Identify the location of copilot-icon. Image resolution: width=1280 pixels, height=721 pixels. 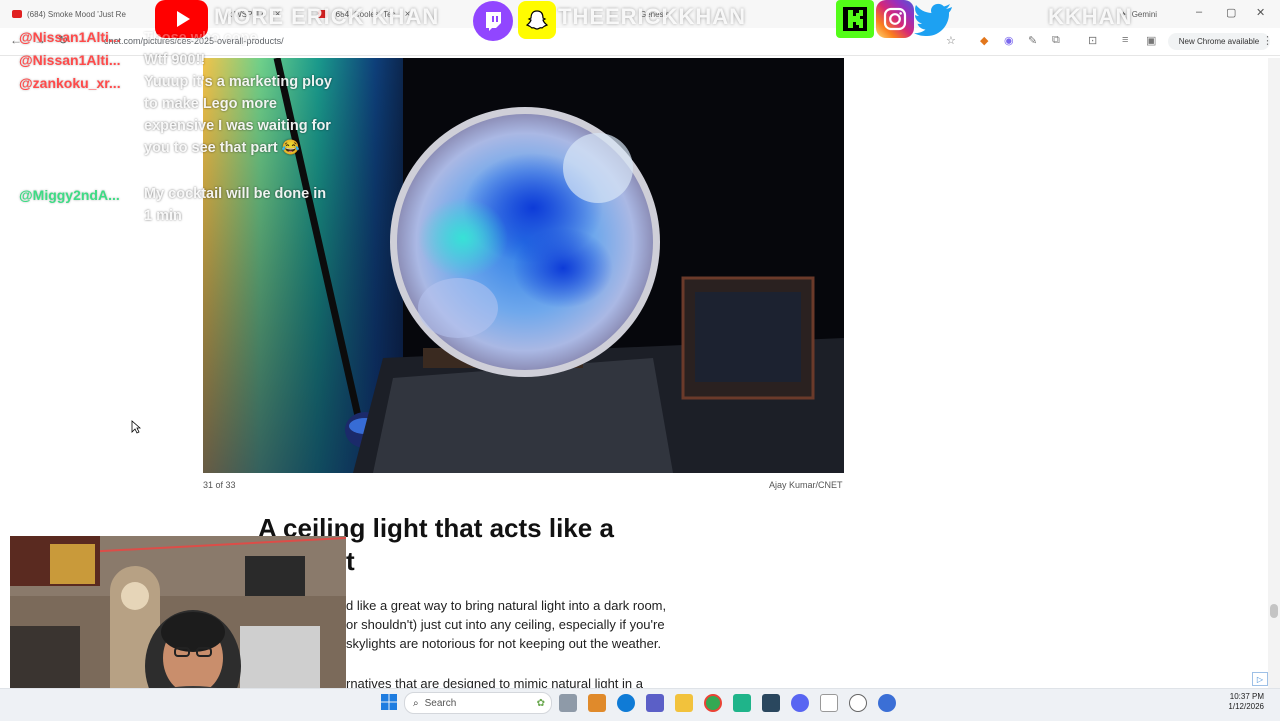
(597, 703).